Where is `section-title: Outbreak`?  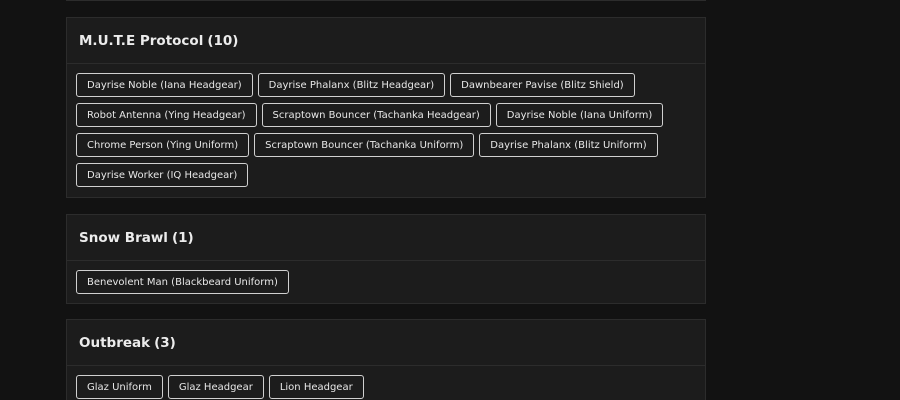 section-title: Outbreak is located at coordinates (115, 342).